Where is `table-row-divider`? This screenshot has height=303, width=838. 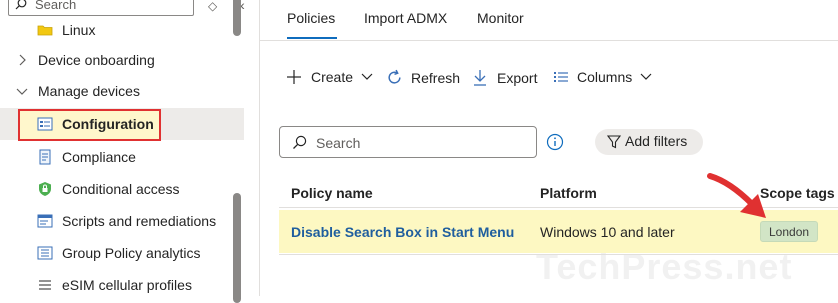
table-row-divider is located at coordinates (558, 254).